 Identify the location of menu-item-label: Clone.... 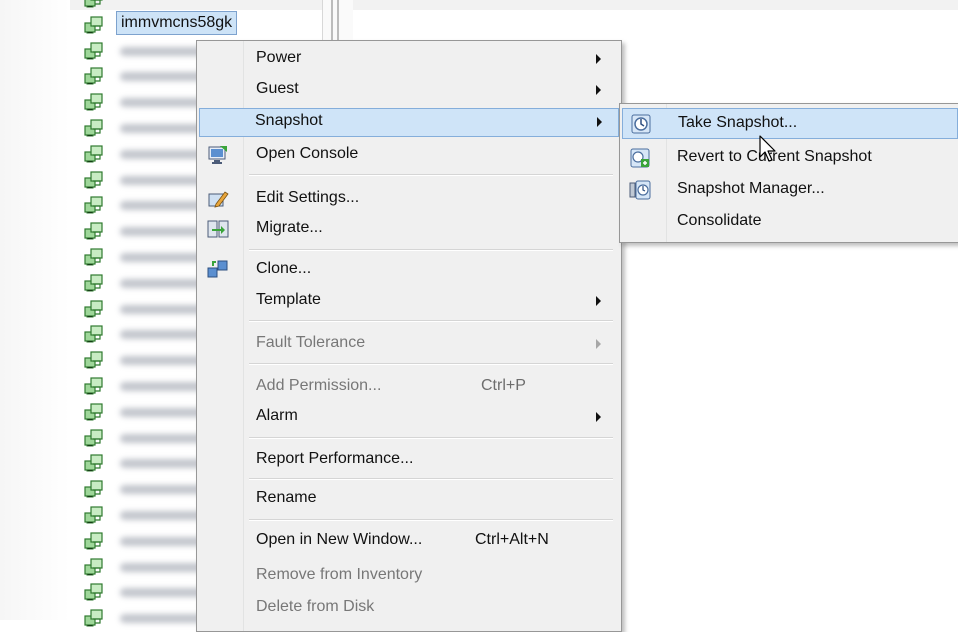
(284, 268).